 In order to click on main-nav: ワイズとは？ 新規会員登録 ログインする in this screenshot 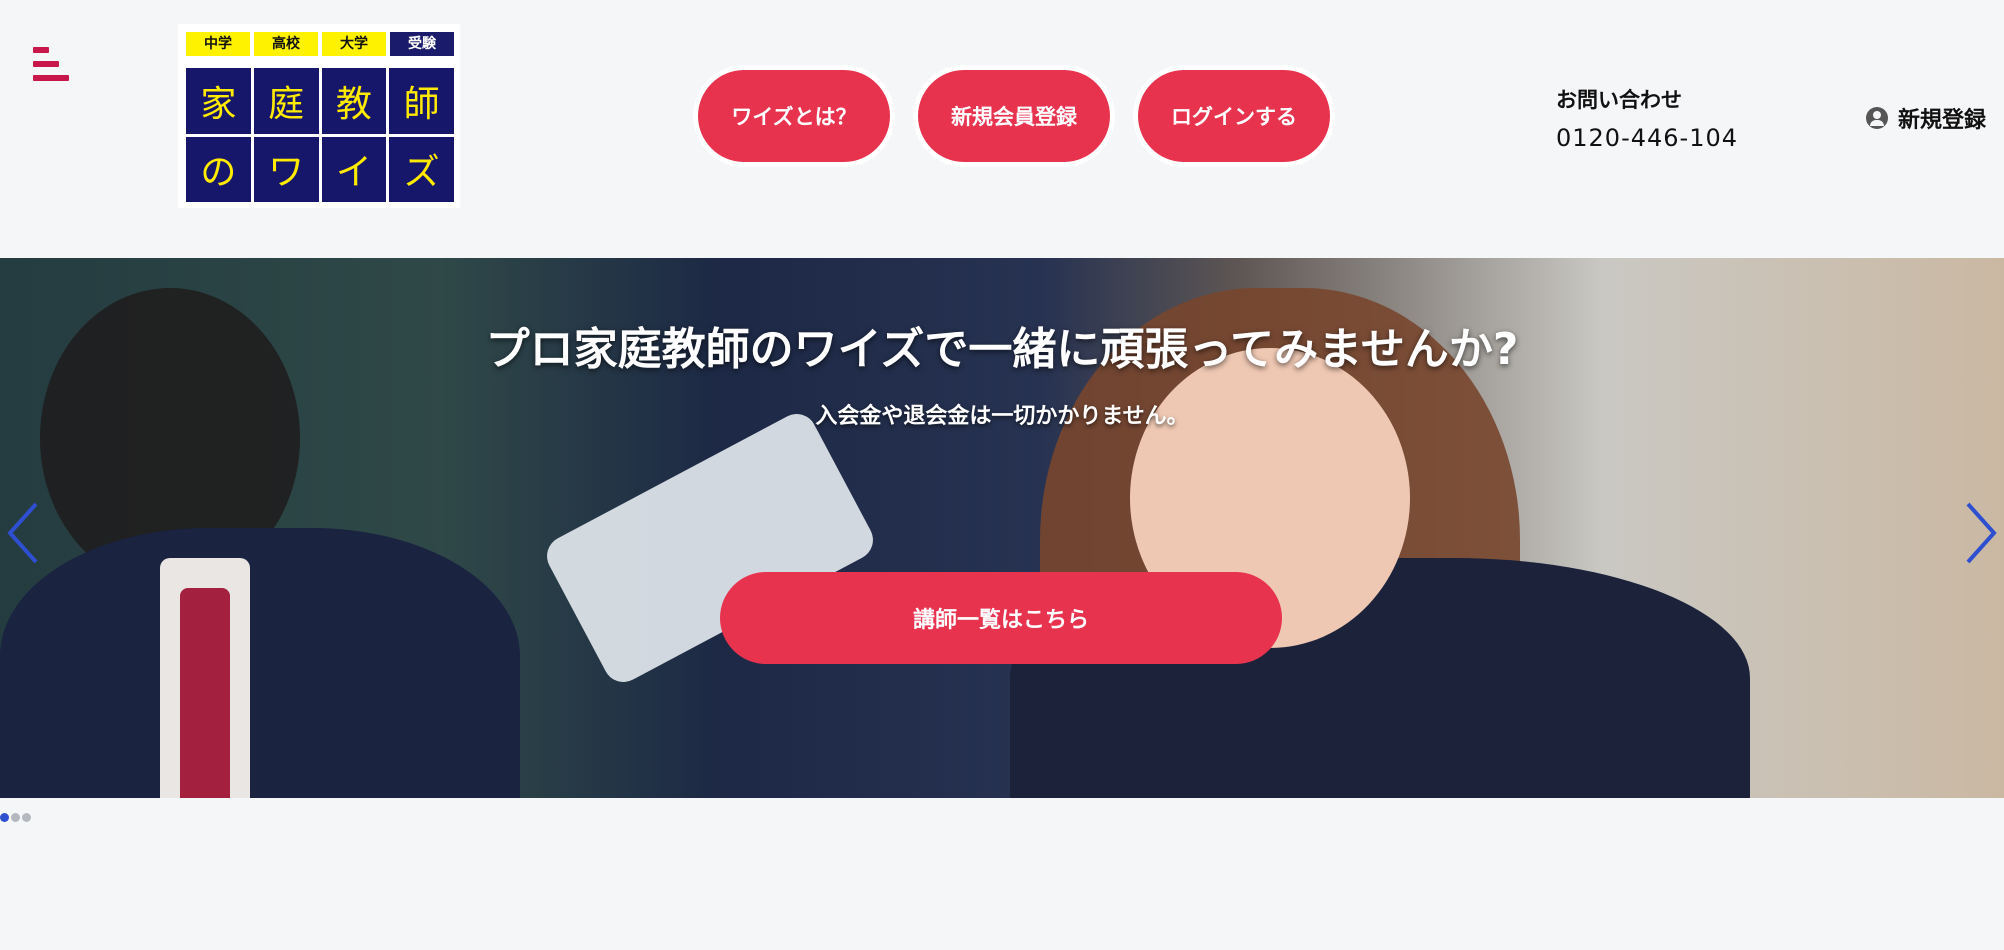, I will do `click(1014, 116)`.